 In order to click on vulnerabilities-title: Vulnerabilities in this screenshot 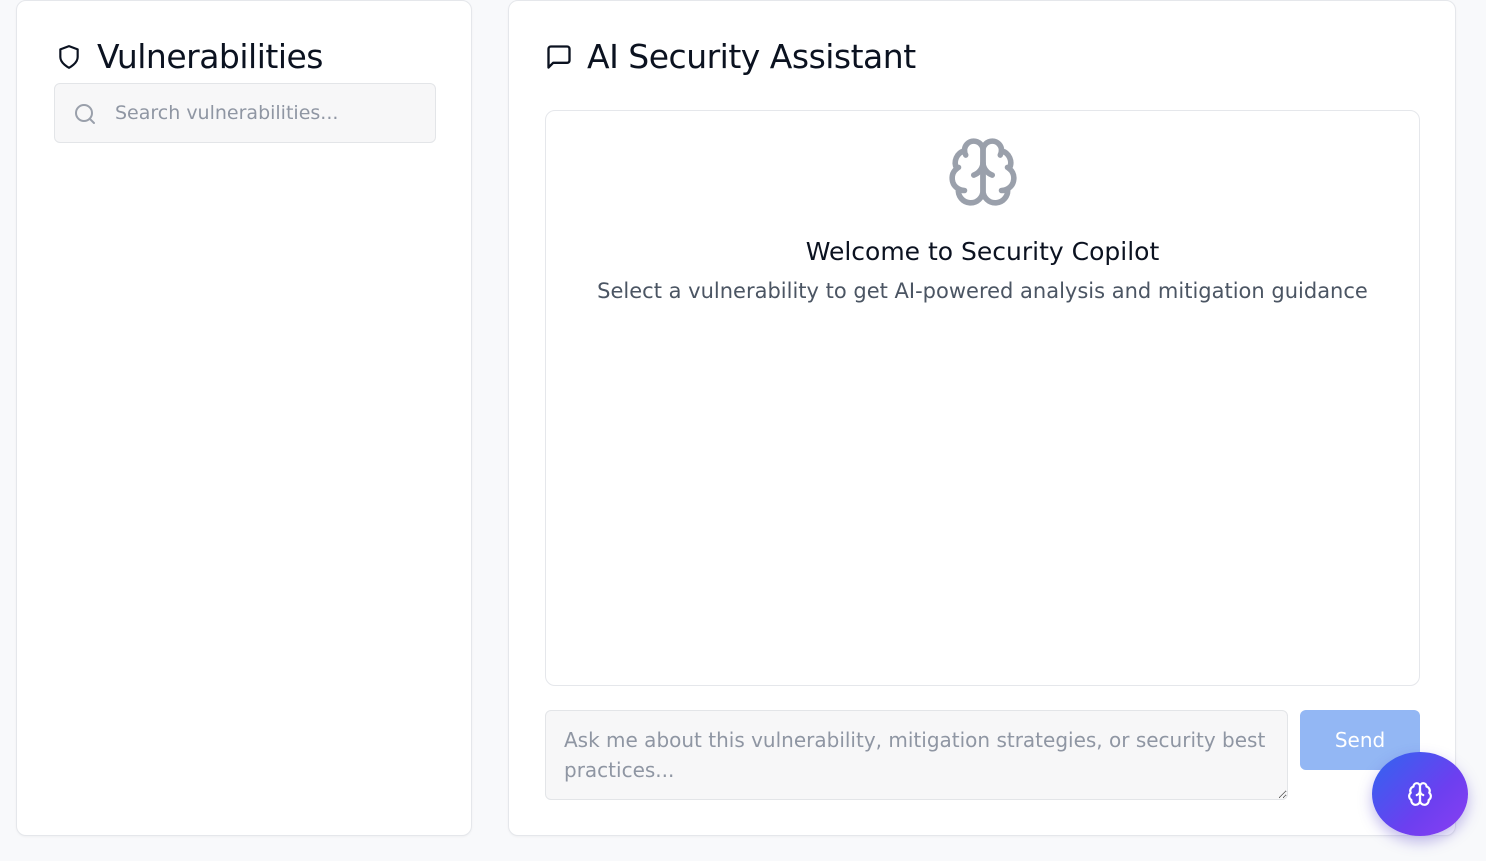, I will do `click(210, 56)`.